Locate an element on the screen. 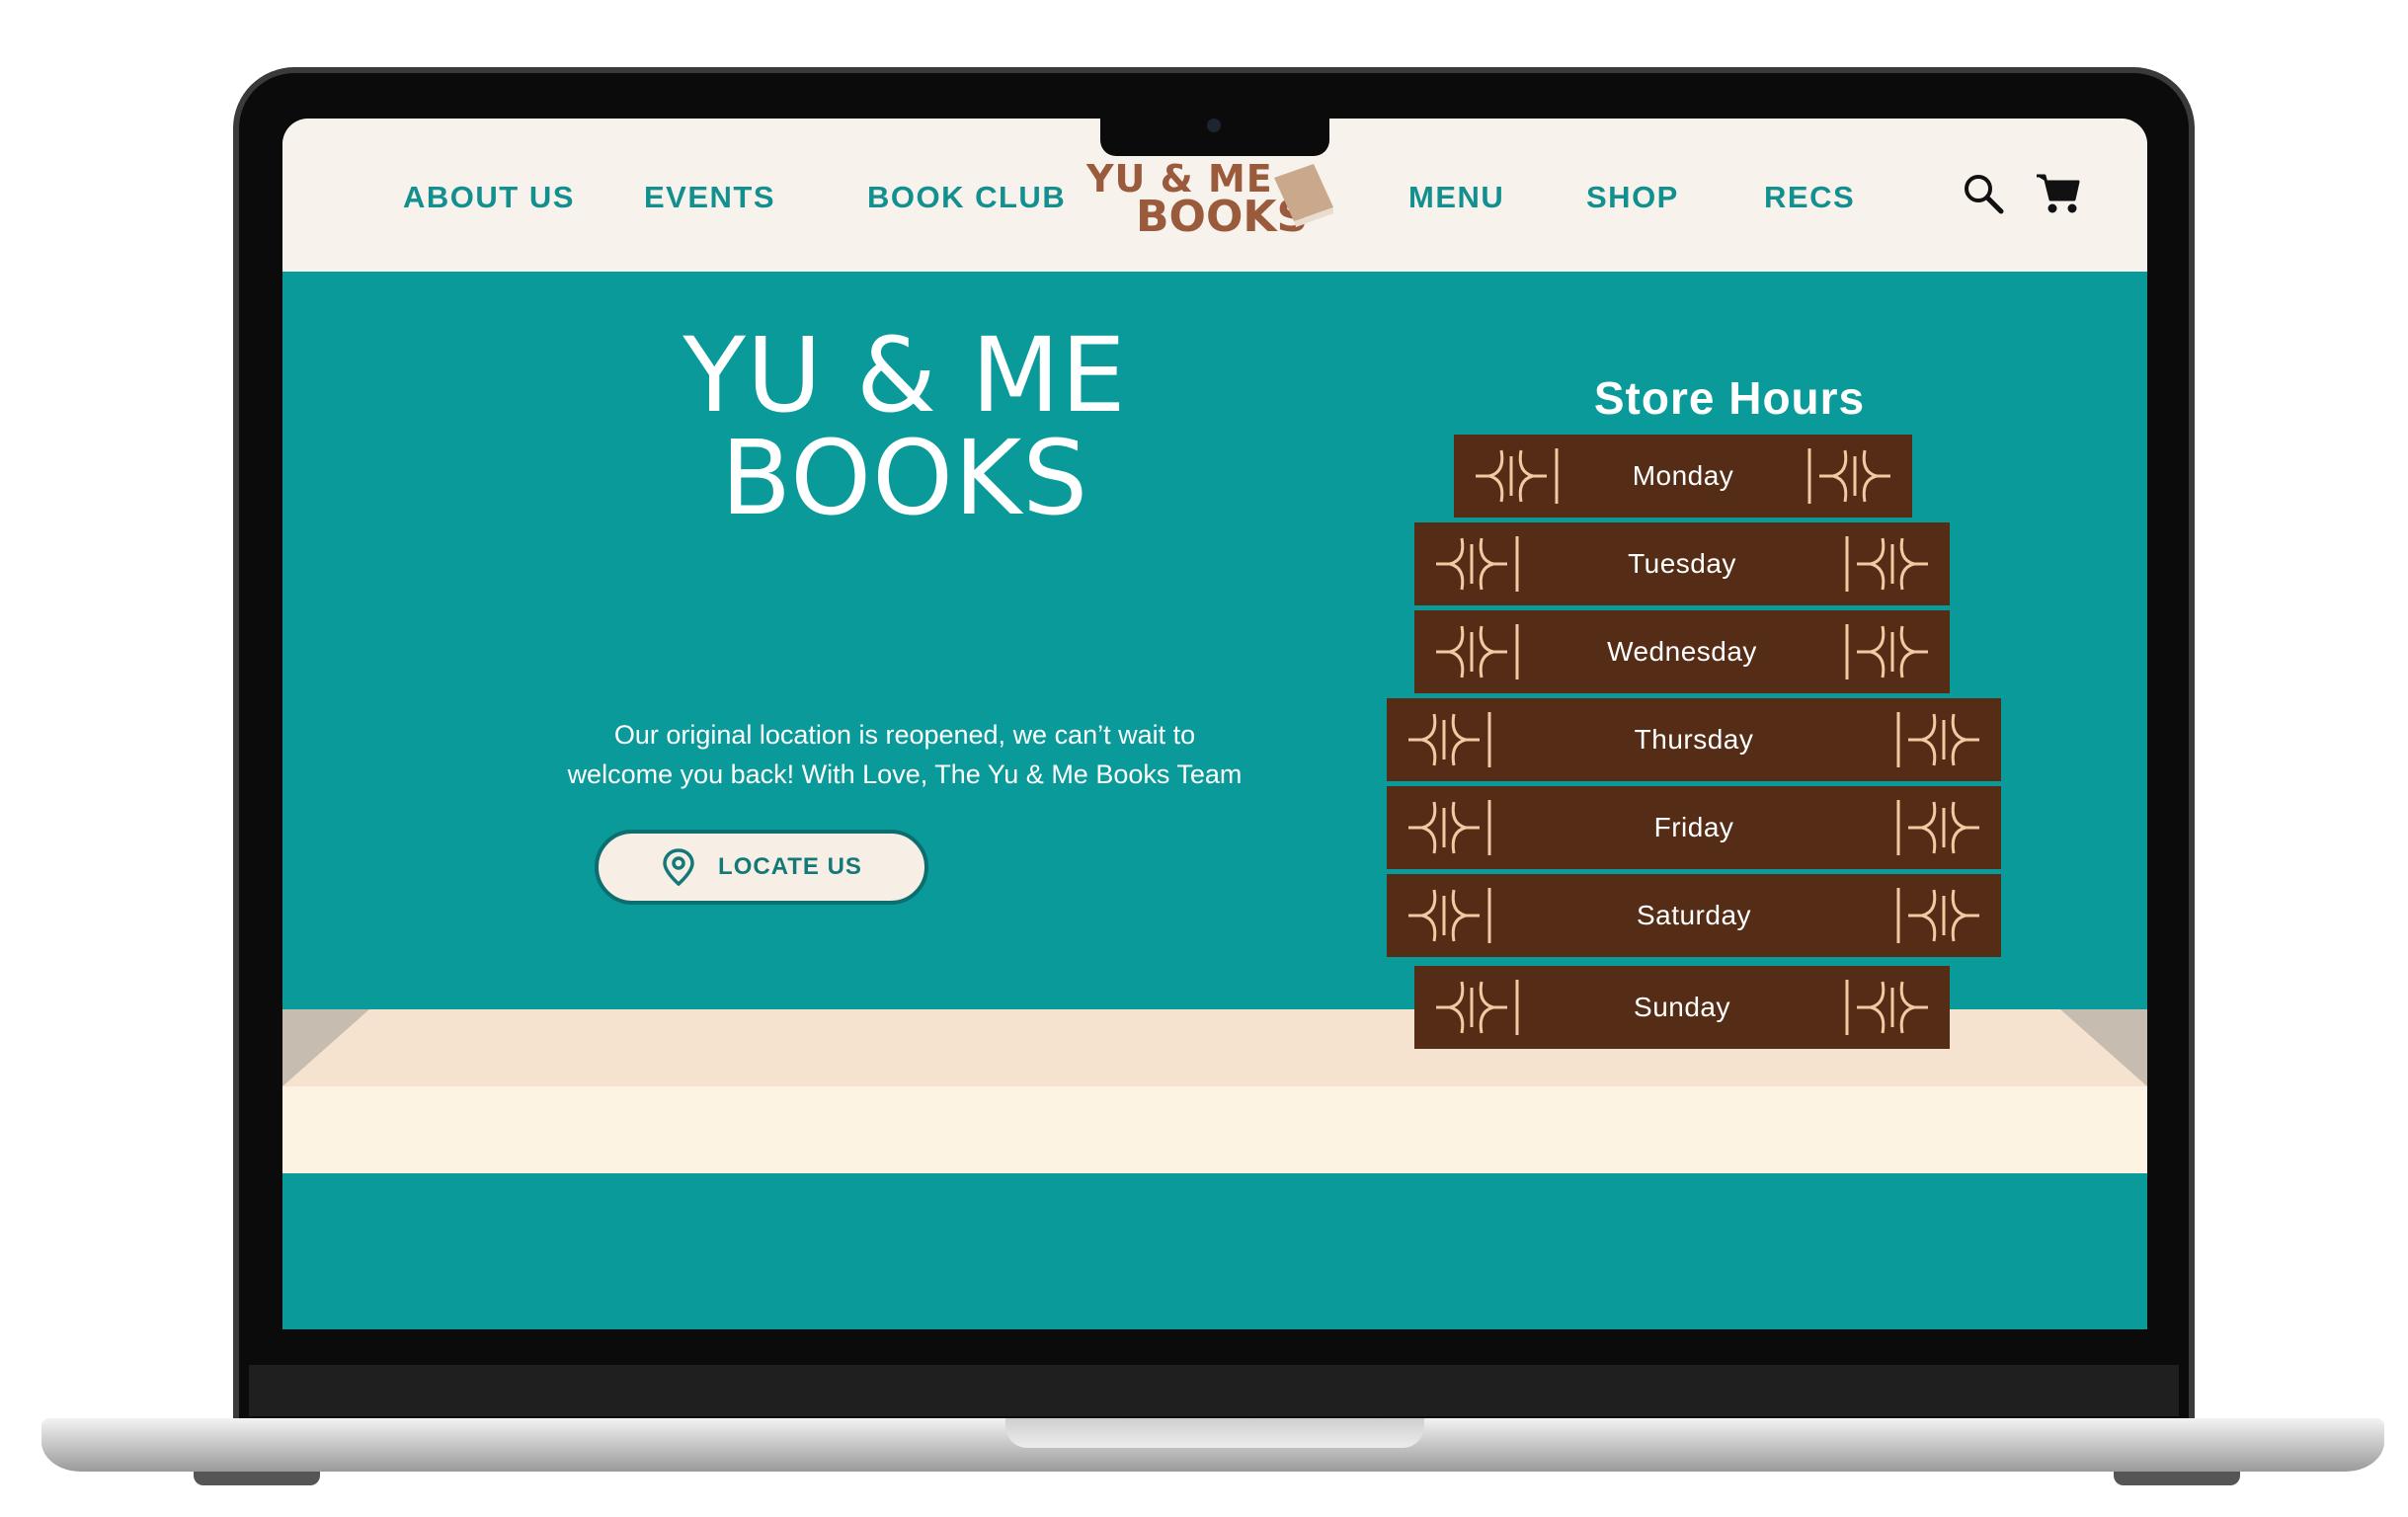 Image resolution: width=2408 pixels, height=1517 pixels. store-hours-friday: Friday is located at coordinates (1694, 827).